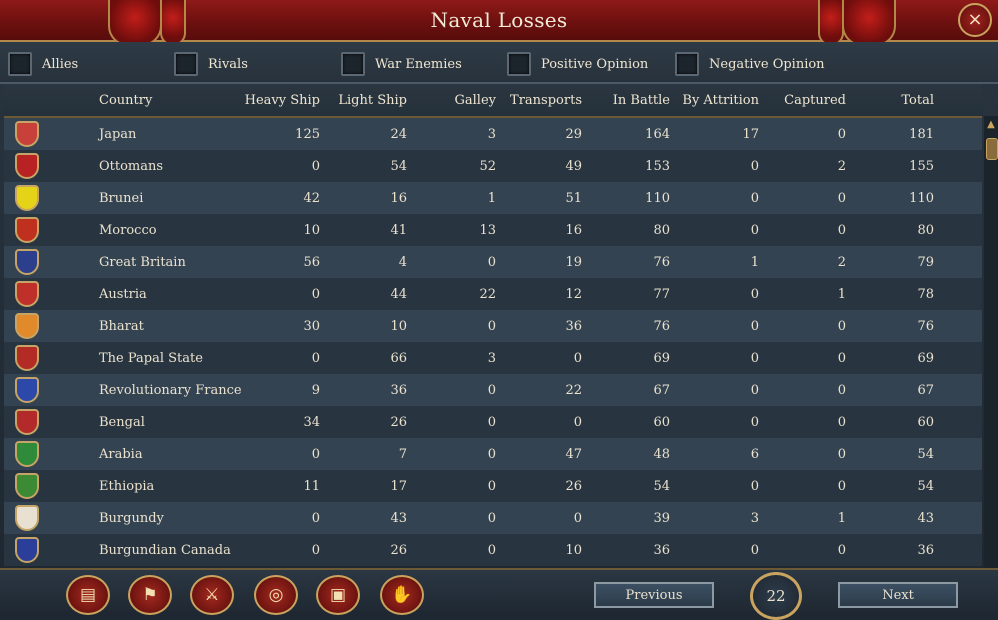 This screenshot has width=998, height=620. Describe the element at coordinates (889, 100) in the screenshot. I see `header-total: Total` at that location.